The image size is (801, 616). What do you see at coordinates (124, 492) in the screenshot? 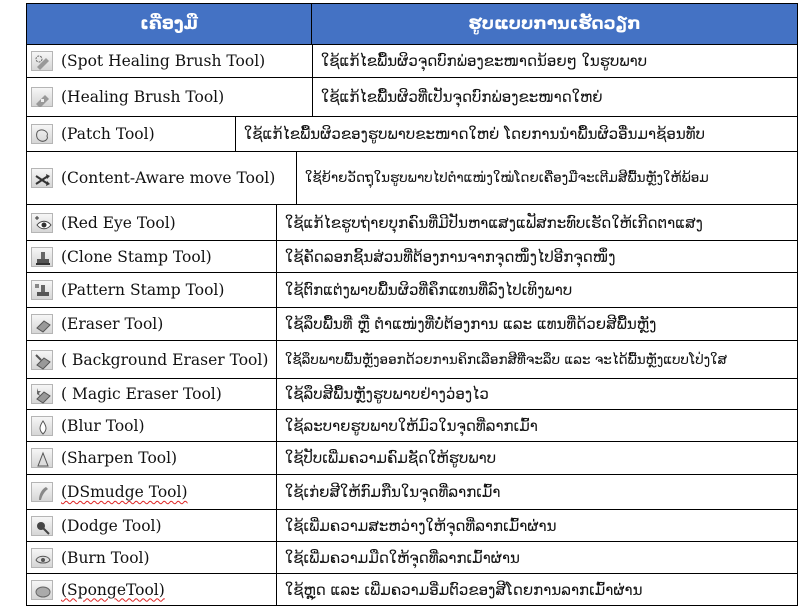
I see `tool-name: (DSmudge Tool)` at bounding box center [124, 492].